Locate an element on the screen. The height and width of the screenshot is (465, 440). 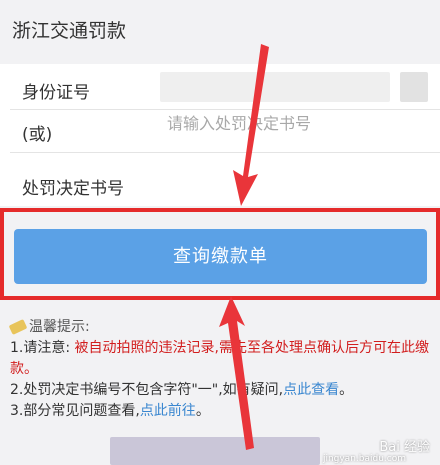
row-divider is located at coordinates (225, 152).